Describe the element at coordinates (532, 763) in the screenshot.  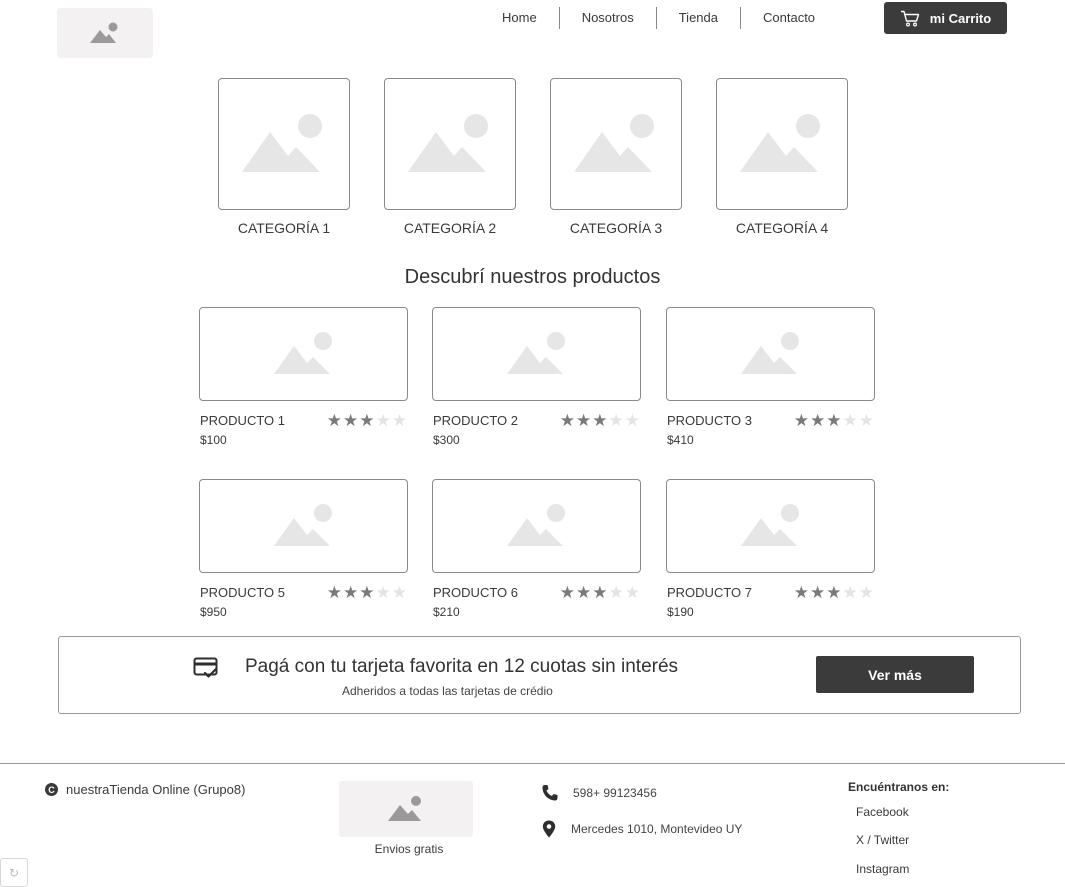
I see `footer-divider` at that location.